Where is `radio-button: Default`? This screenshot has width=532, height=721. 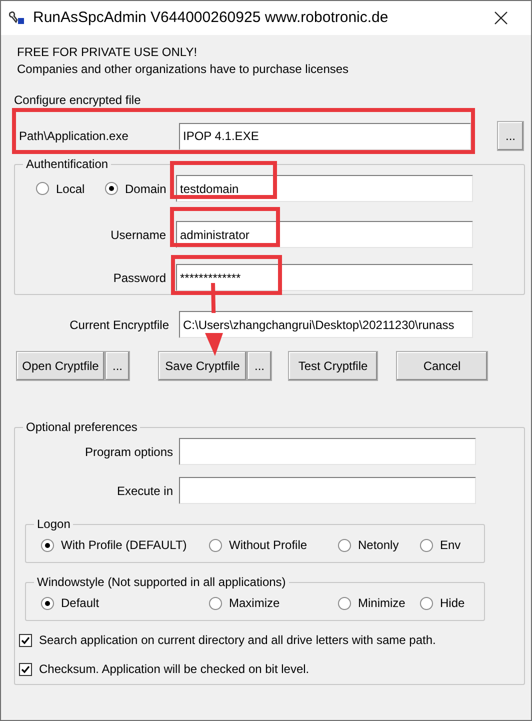 radio-button: Default is located at coordinates (125, 603).